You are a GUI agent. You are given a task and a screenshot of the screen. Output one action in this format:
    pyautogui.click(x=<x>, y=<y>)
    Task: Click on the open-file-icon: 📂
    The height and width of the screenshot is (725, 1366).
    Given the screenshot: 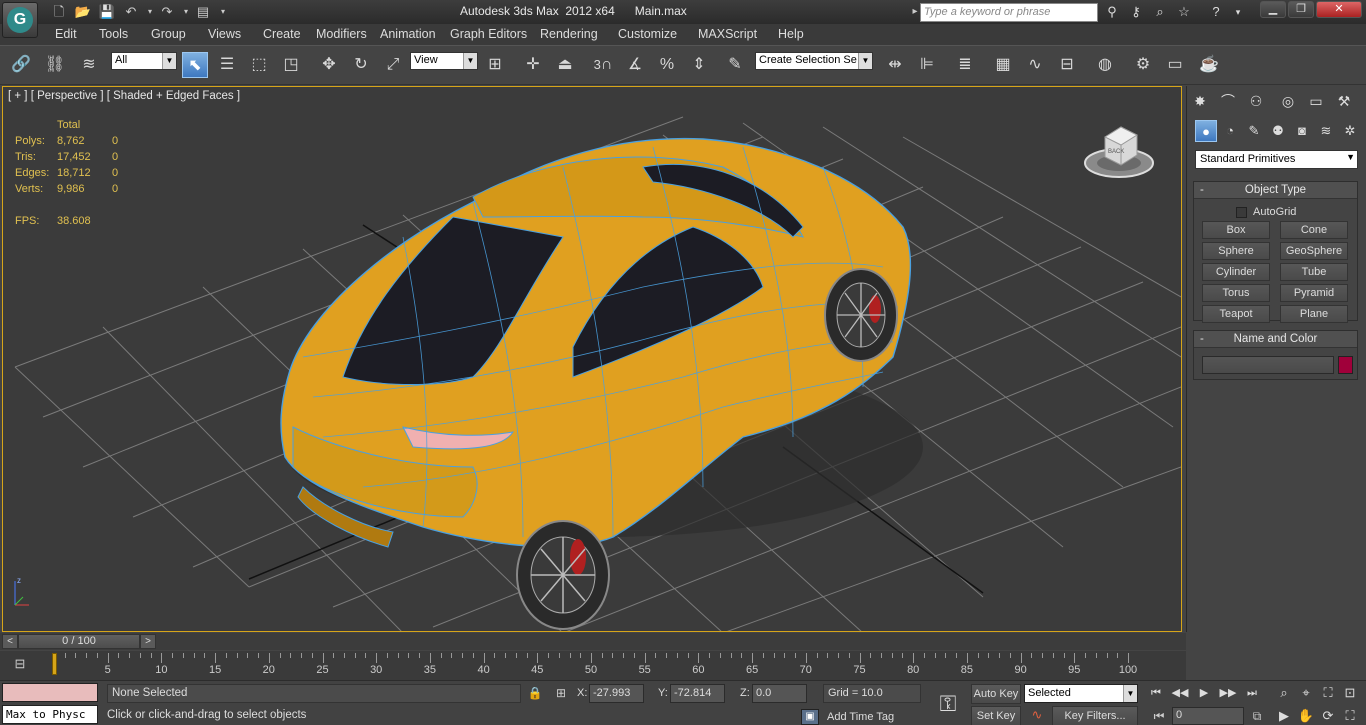 What is the action you would take?
    pyautogui.click(x=83, y=11)
    